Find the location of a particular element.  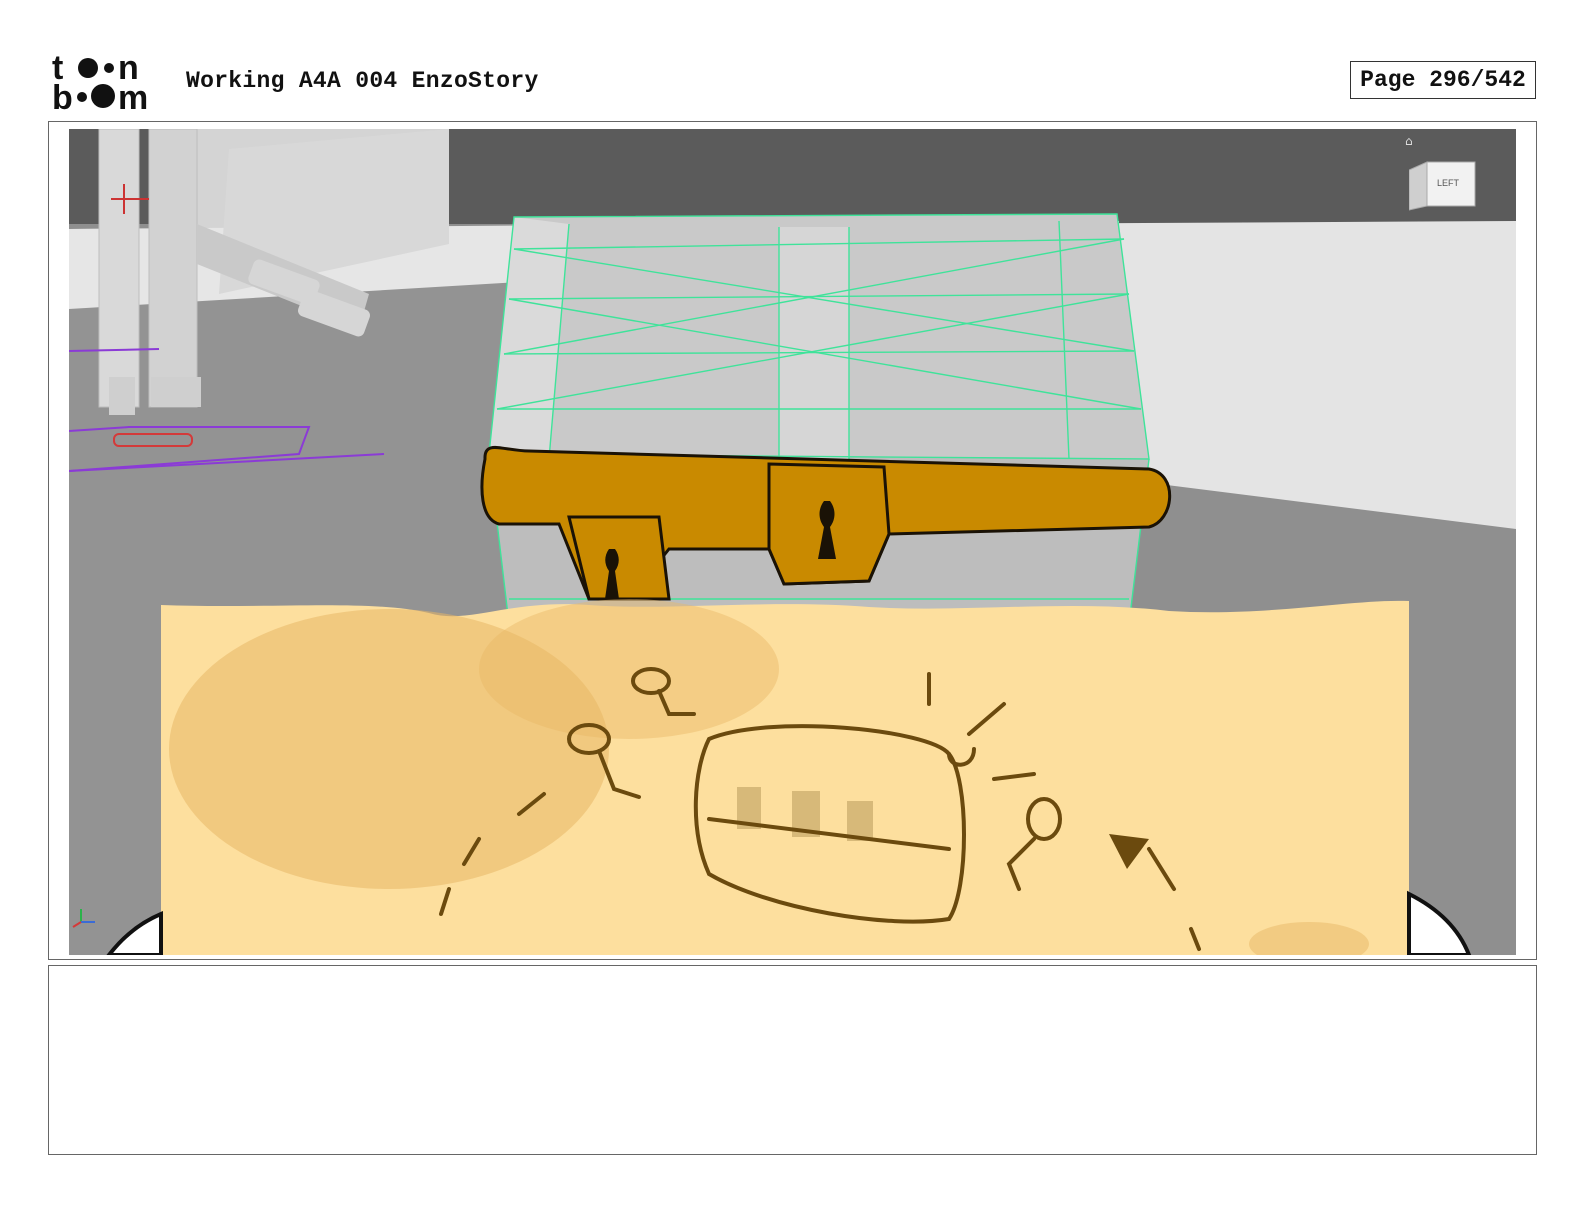

view-cube-label: LEFT is located at coordinates (1448, 183).